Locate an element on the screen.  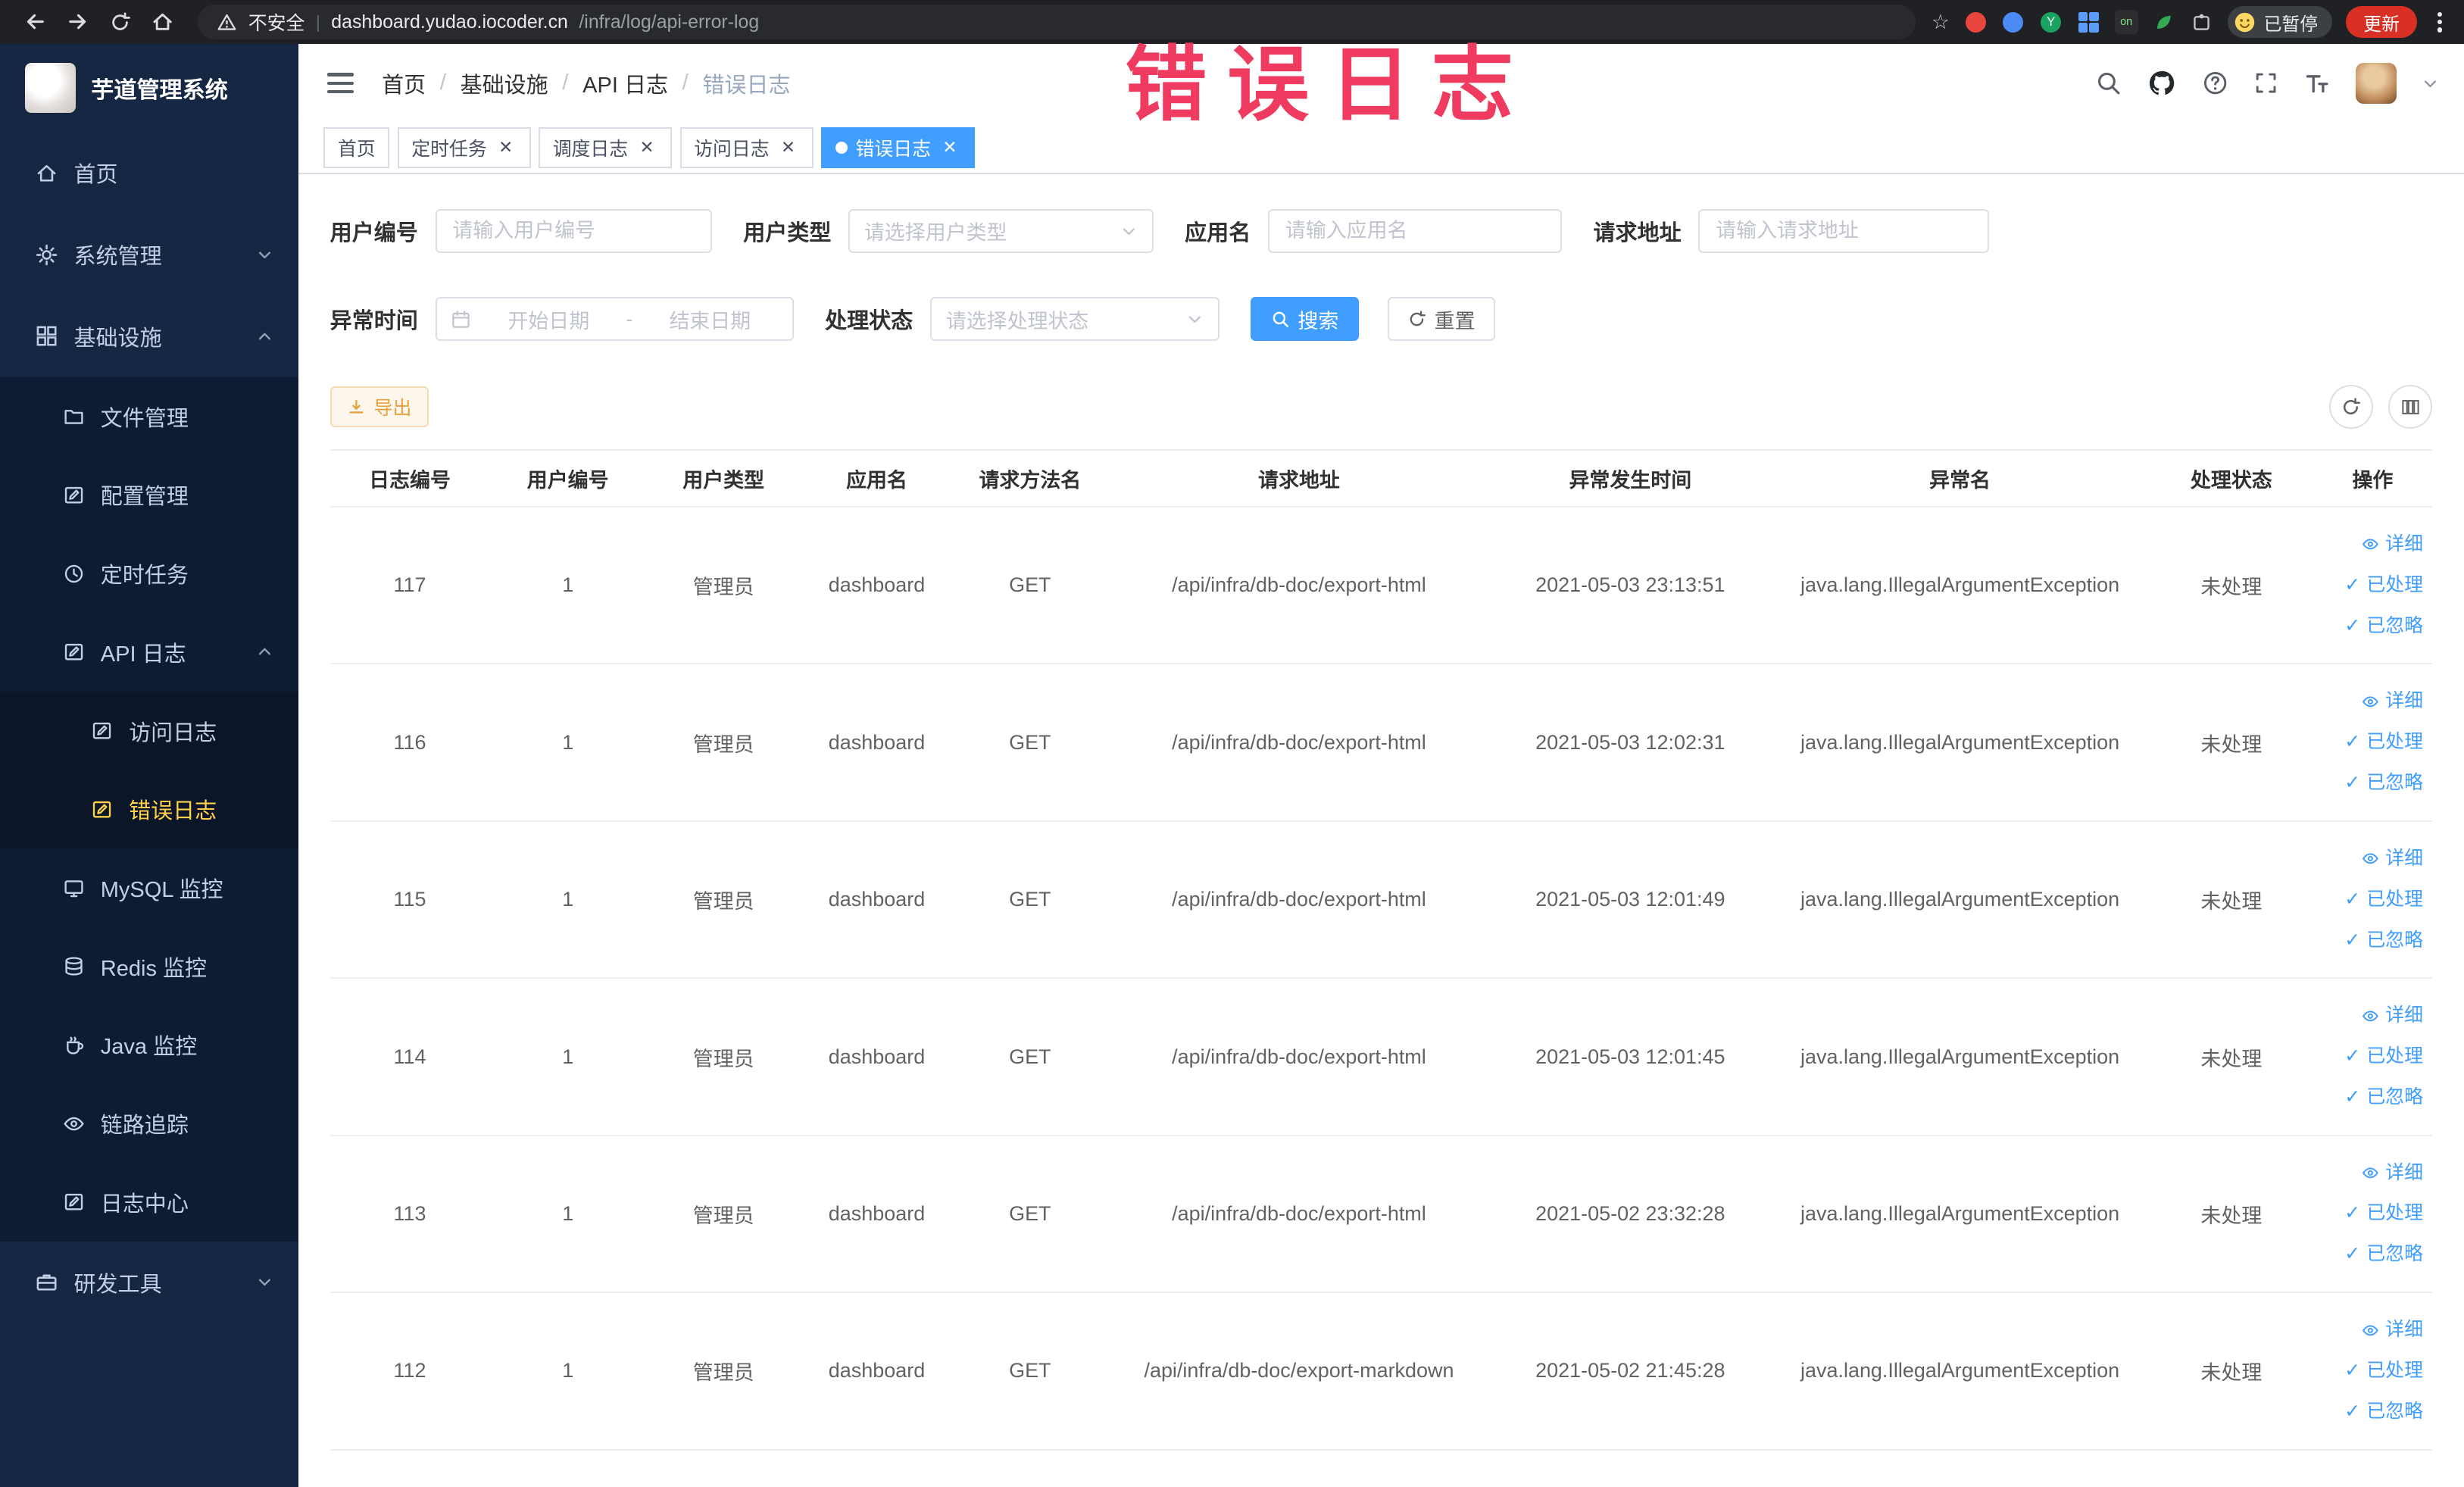
sidebar-item-error-log: 错误日志 is located at coordinates (149, 809).